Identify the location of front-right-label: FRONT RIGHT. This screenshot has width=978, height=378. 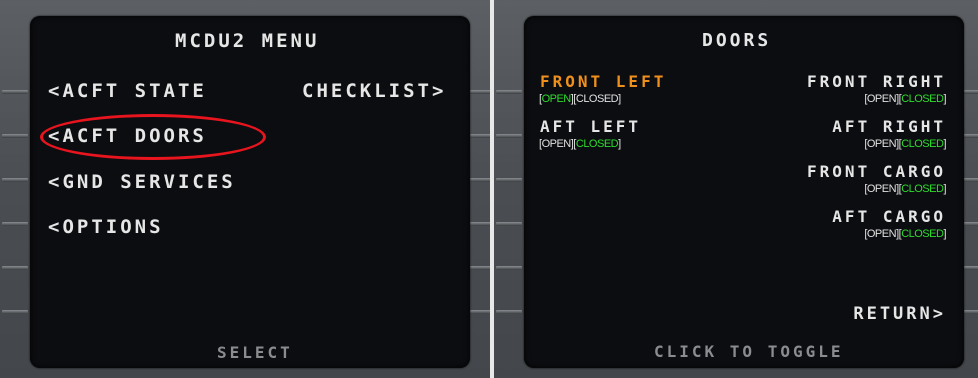
(876, 81).